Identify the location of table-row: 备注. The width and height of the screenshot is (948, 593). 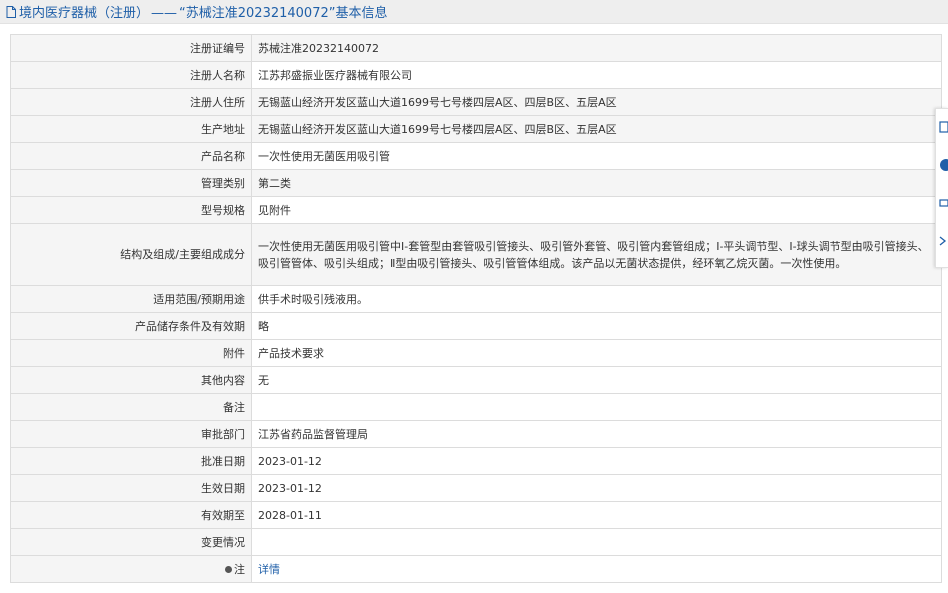
(476, 407).